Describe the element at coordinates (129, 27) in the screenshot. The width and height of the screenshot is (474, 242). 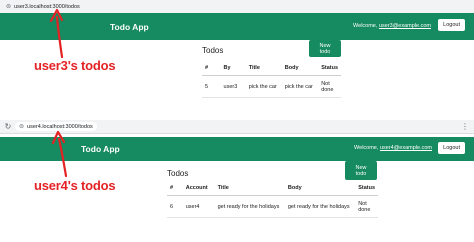
I see `brand: Todo App` at that location.